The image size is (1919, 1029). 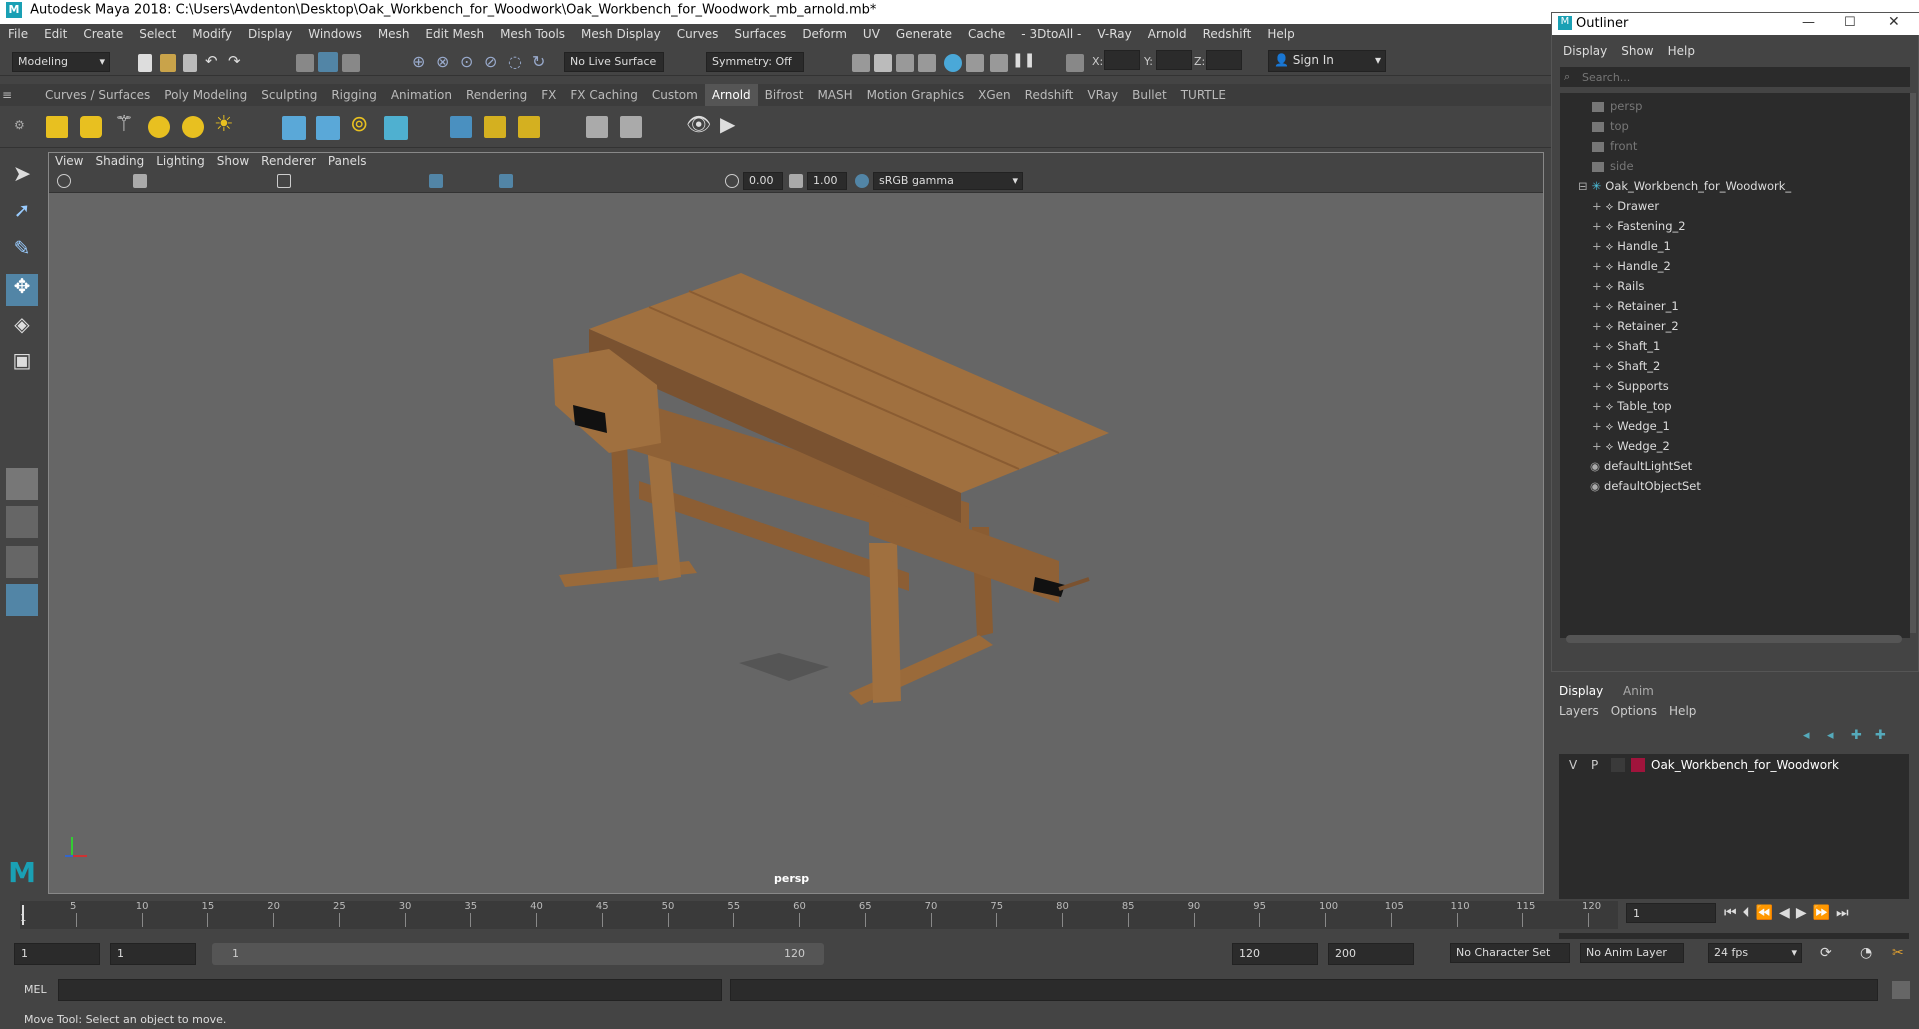 I want to click on lasso-tool-icon: ➚, so click(x=22, y=214).